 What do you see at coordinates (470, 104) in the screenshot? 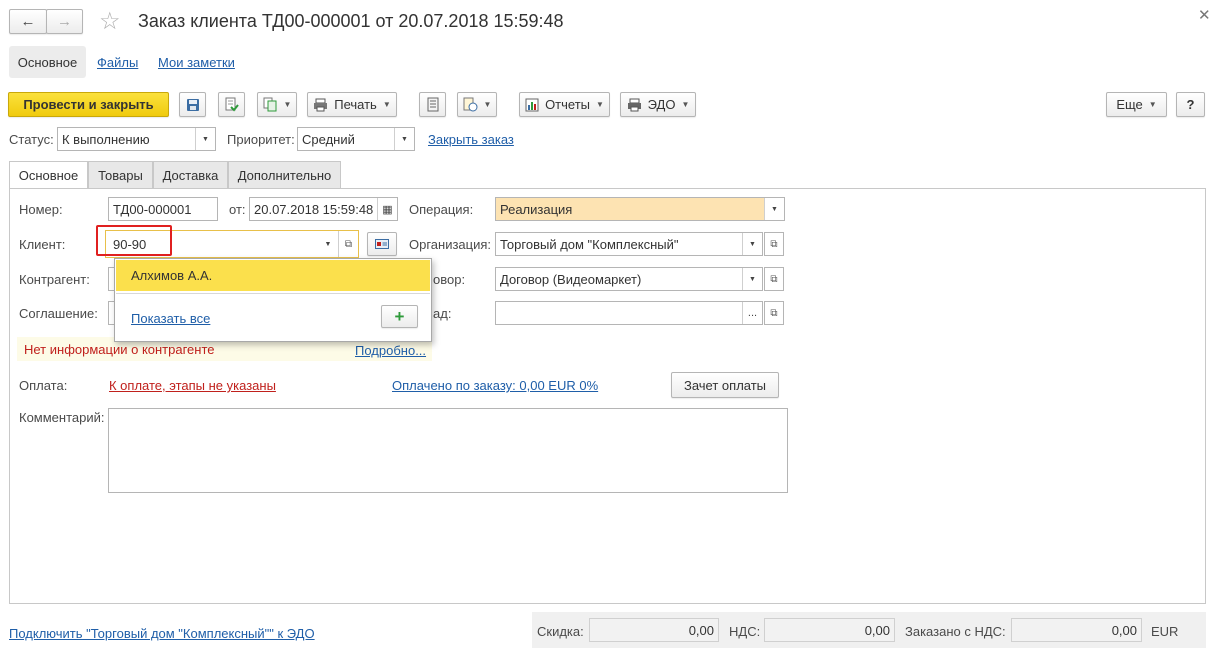
I see `related-documents-icon` at bounding box center [470, 104].